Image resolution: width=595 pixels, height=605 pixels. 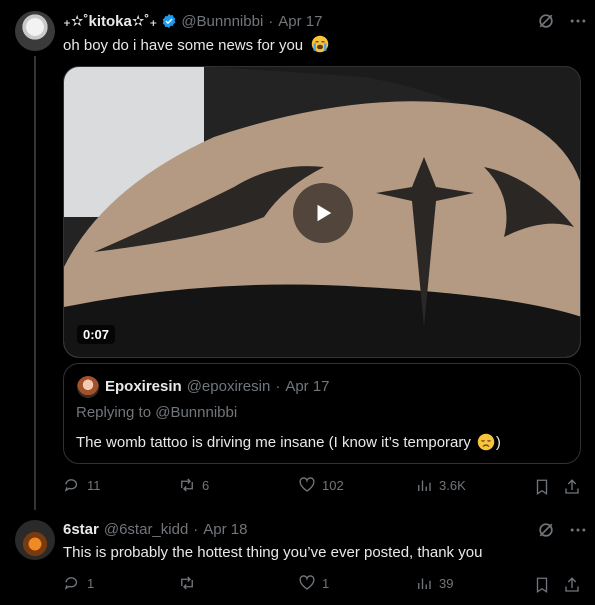 I want to click on repost-count: 6, so click(x=206, y=485).